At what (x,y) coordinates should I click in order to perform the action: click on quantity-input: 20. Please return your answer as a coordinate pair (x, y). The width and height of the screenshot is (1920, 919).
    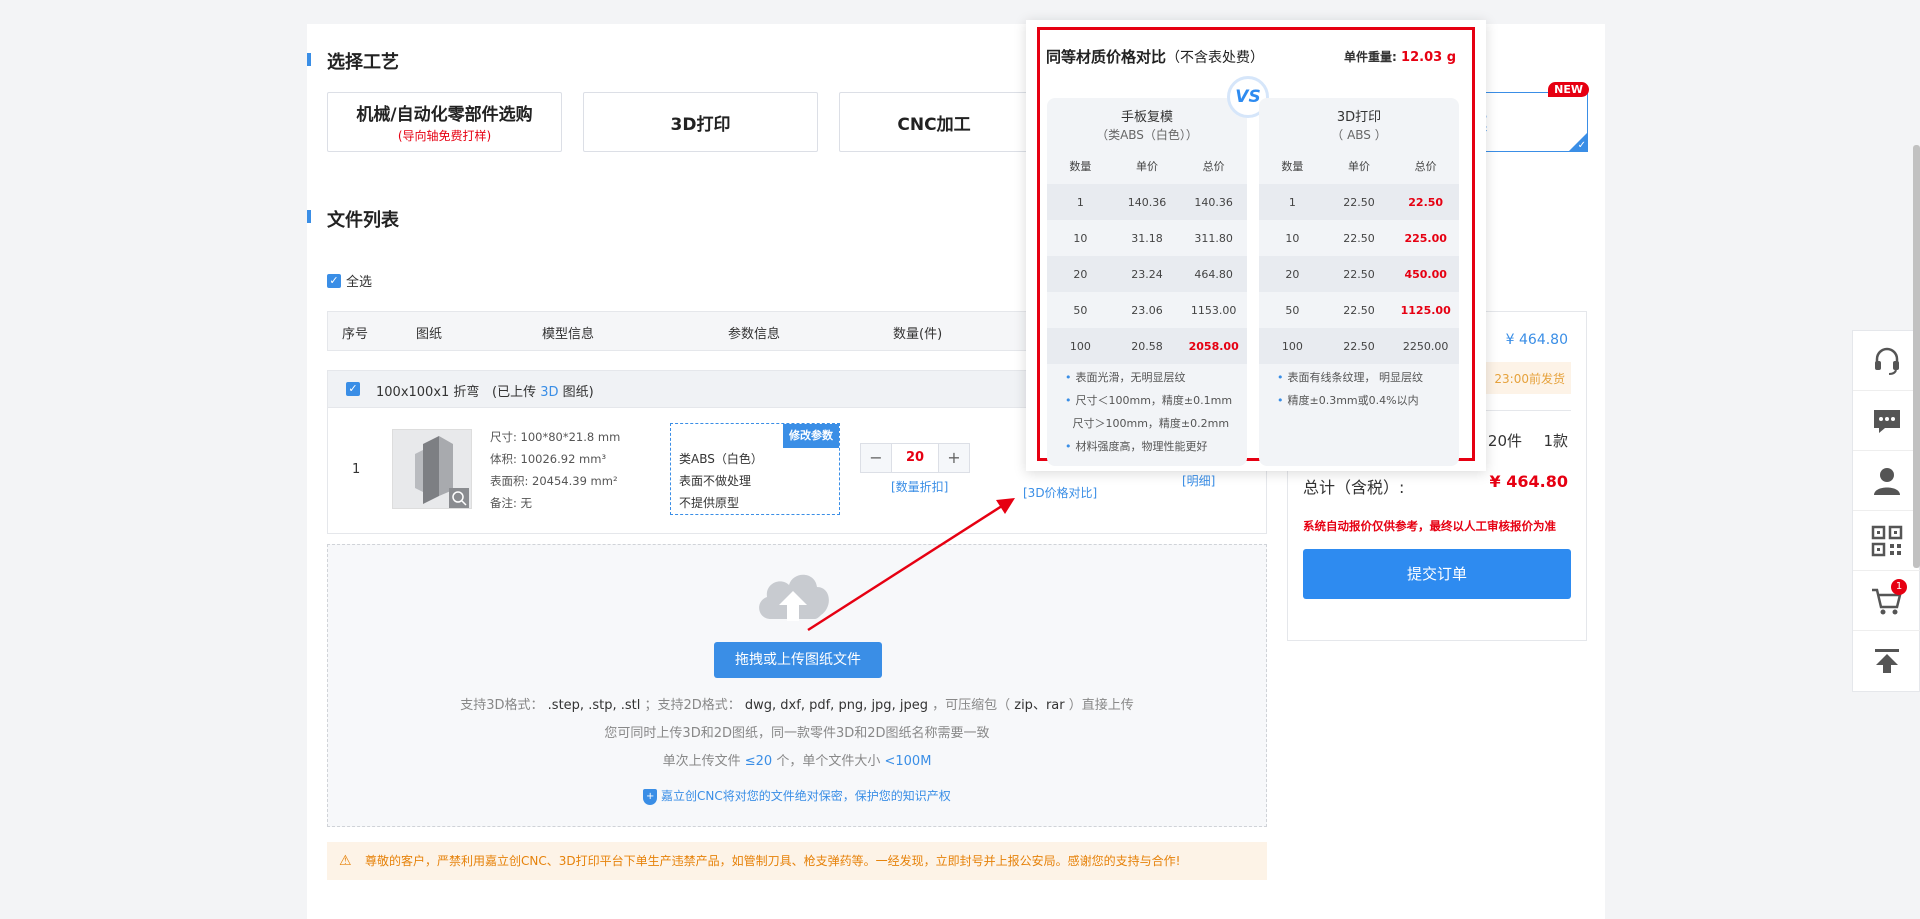
    Looking at the image, I should click on (915, 458).